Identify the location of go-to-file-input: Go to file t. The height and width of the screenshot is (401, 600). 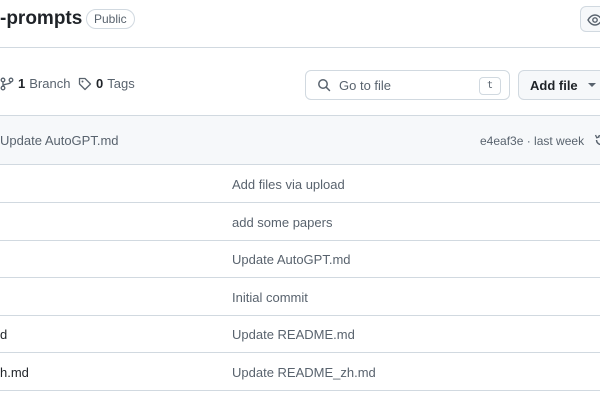
(407, 85).